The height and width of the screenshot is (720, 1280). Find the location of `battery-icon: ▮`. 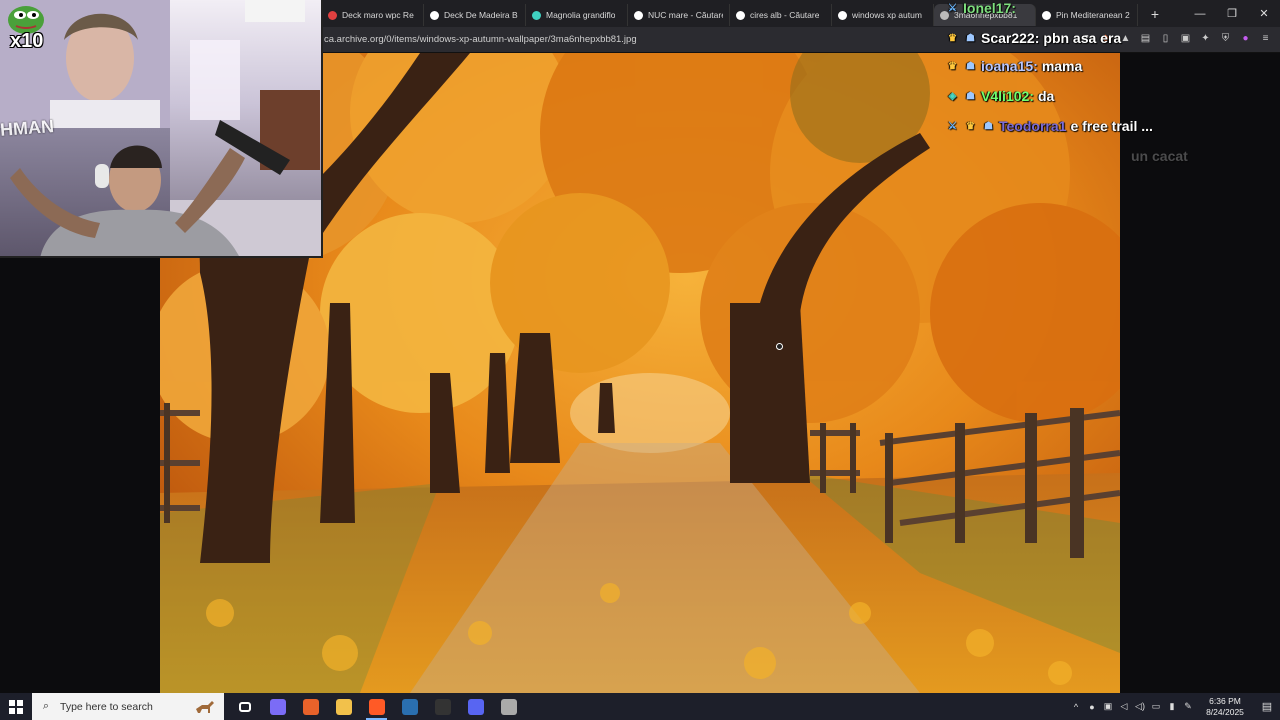

battery-icon: ▮ is located at coordinates (1172, 706).